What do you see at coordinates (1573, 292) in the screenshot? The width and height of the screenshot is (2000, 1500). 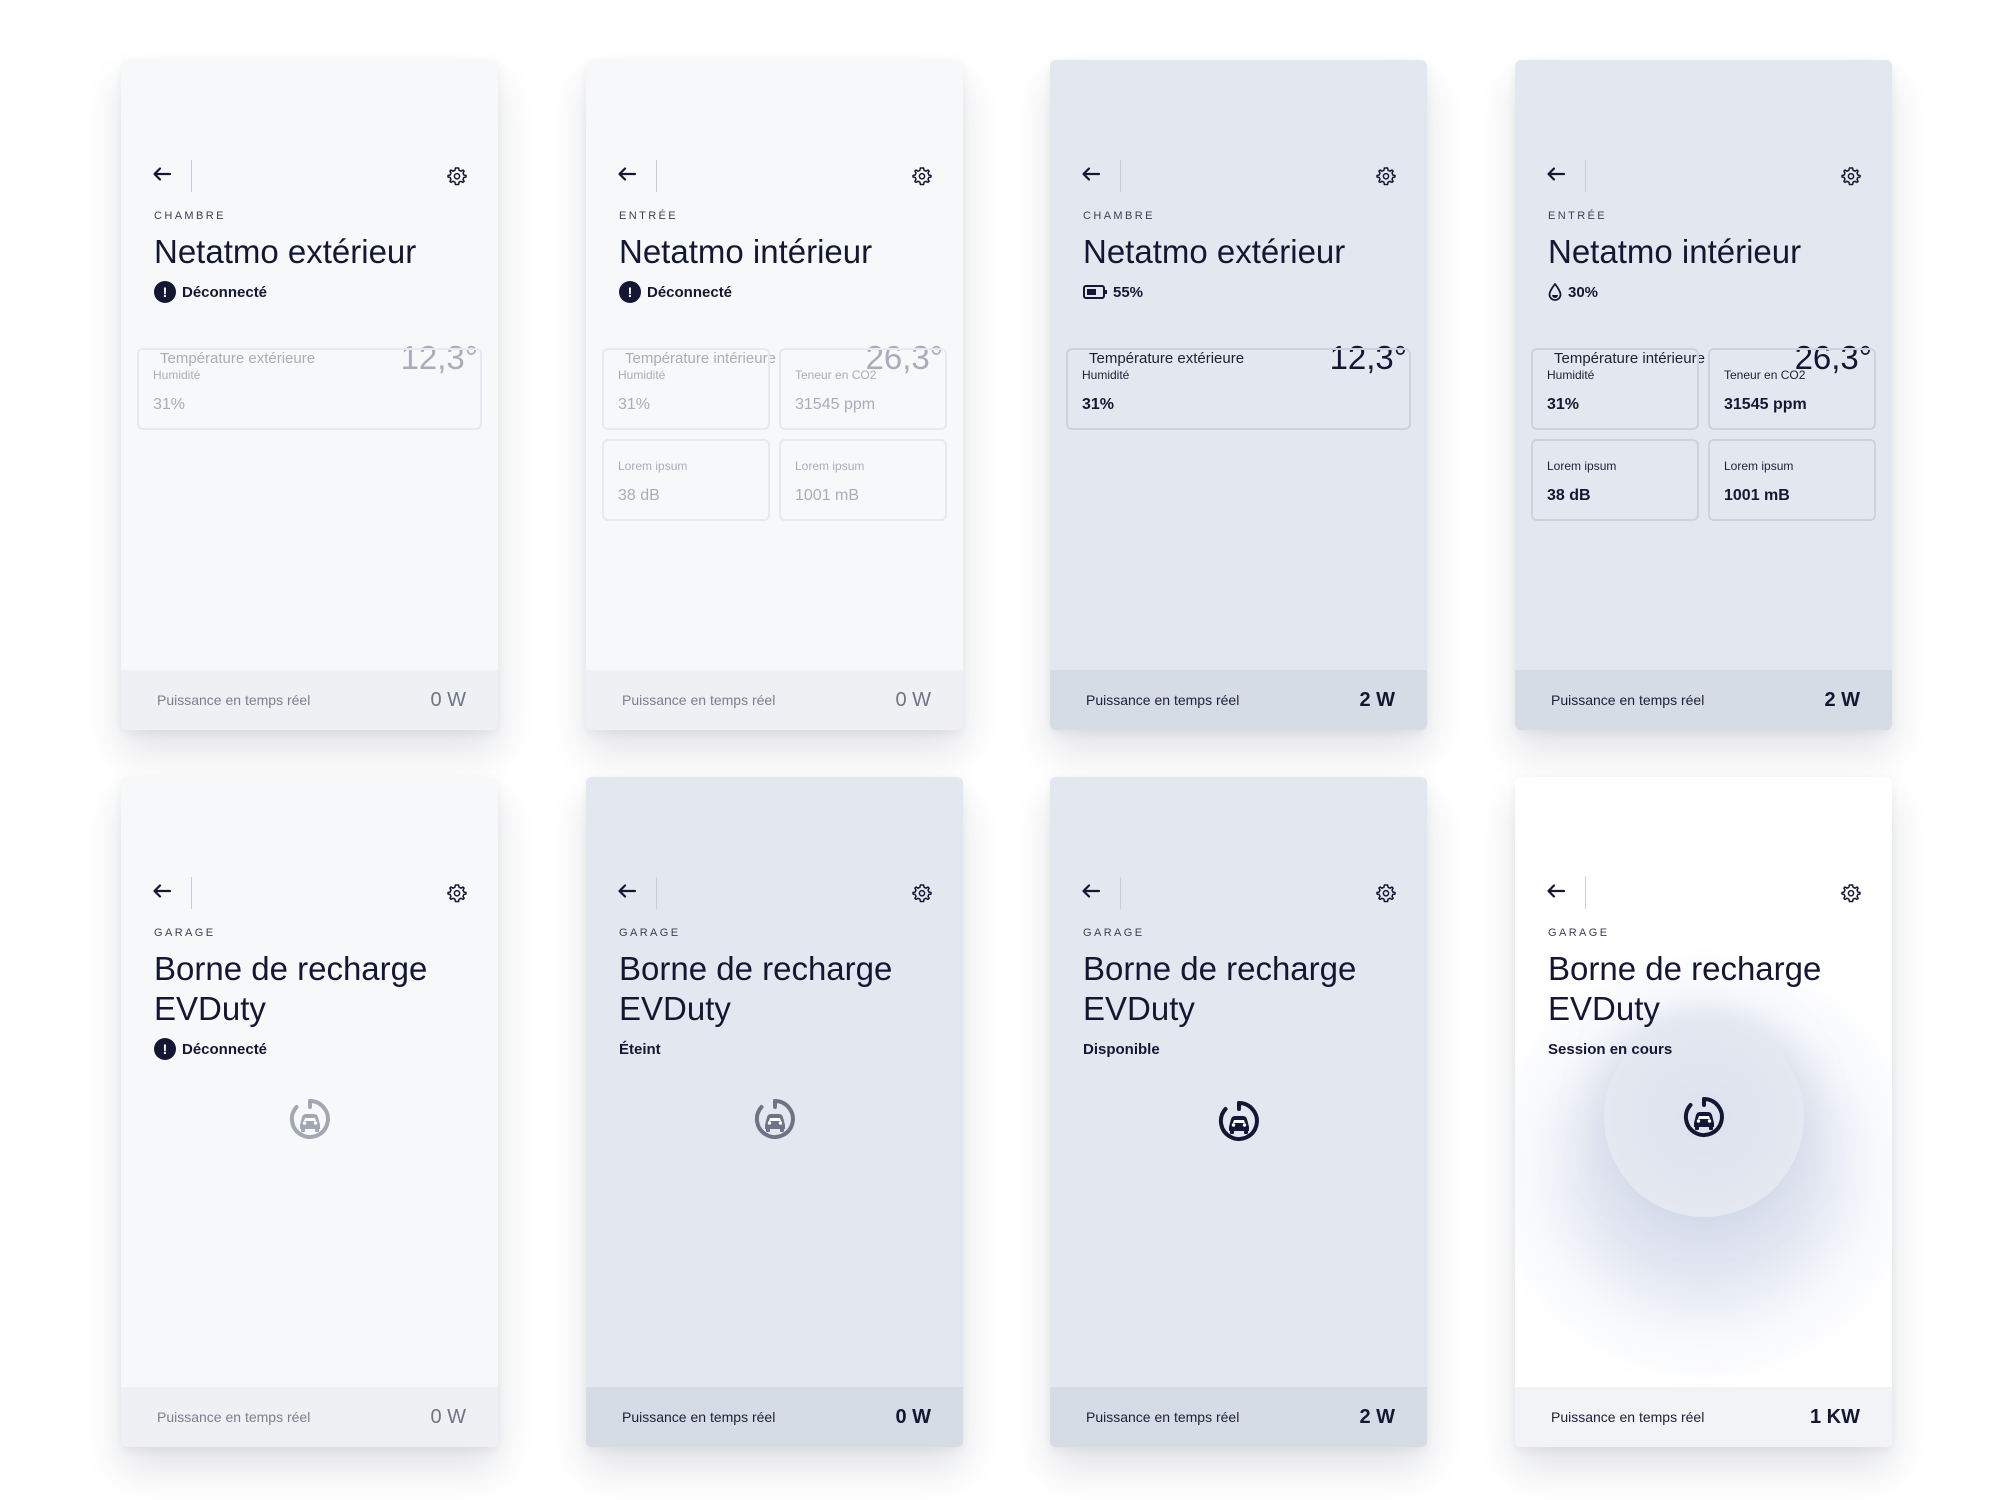 I see `status-badge: 30%` at bounding box center [1573, 292].